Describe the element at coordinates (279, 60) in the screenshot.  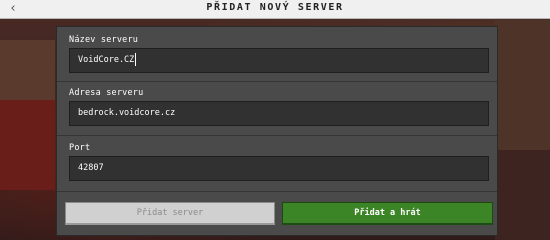
I see `server-name-input: VoidCore.CZ` at that location.